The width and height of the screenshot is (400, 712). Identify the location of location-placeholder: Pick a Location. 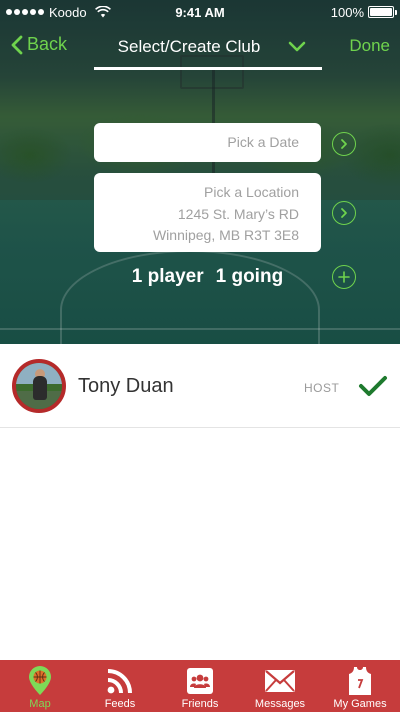
(251, 192).